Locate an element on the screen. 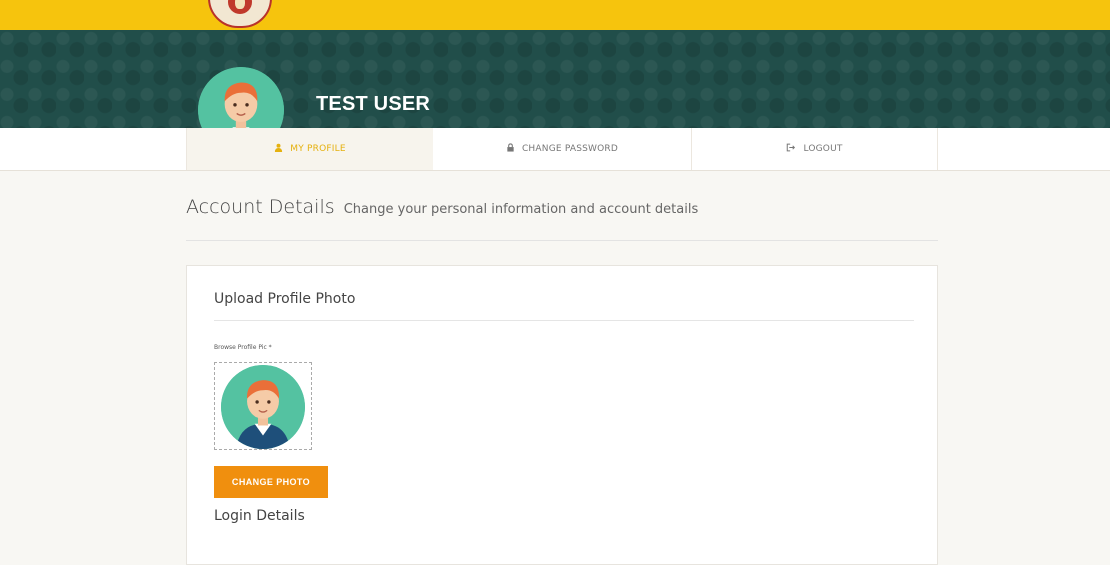 The width and height of the screenshot is (1110, 565). profile-pic-dropzone is located at coordinates (263, 406).